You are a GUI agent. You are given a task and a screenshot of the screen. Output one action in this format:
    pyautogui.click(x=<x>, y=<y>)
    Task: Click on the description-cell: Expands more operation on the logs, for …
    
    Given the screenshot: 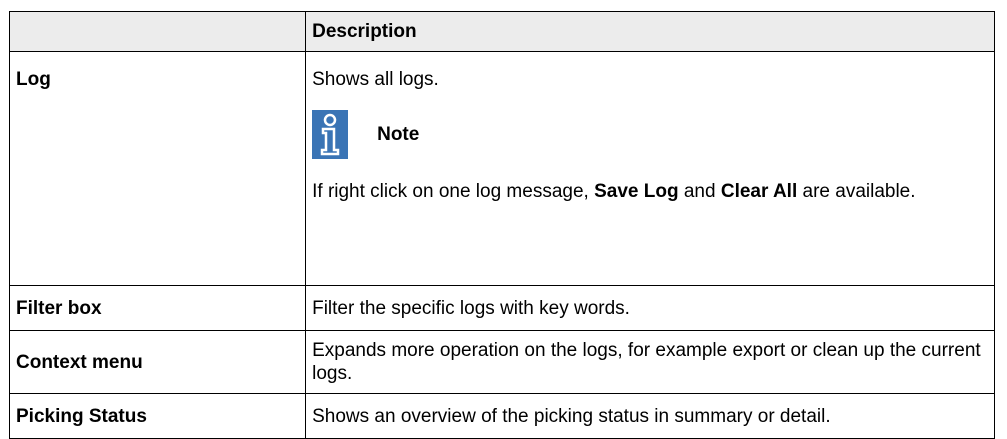 What is the action you would take?
    pyautogui.click(x=650, y=362)
    